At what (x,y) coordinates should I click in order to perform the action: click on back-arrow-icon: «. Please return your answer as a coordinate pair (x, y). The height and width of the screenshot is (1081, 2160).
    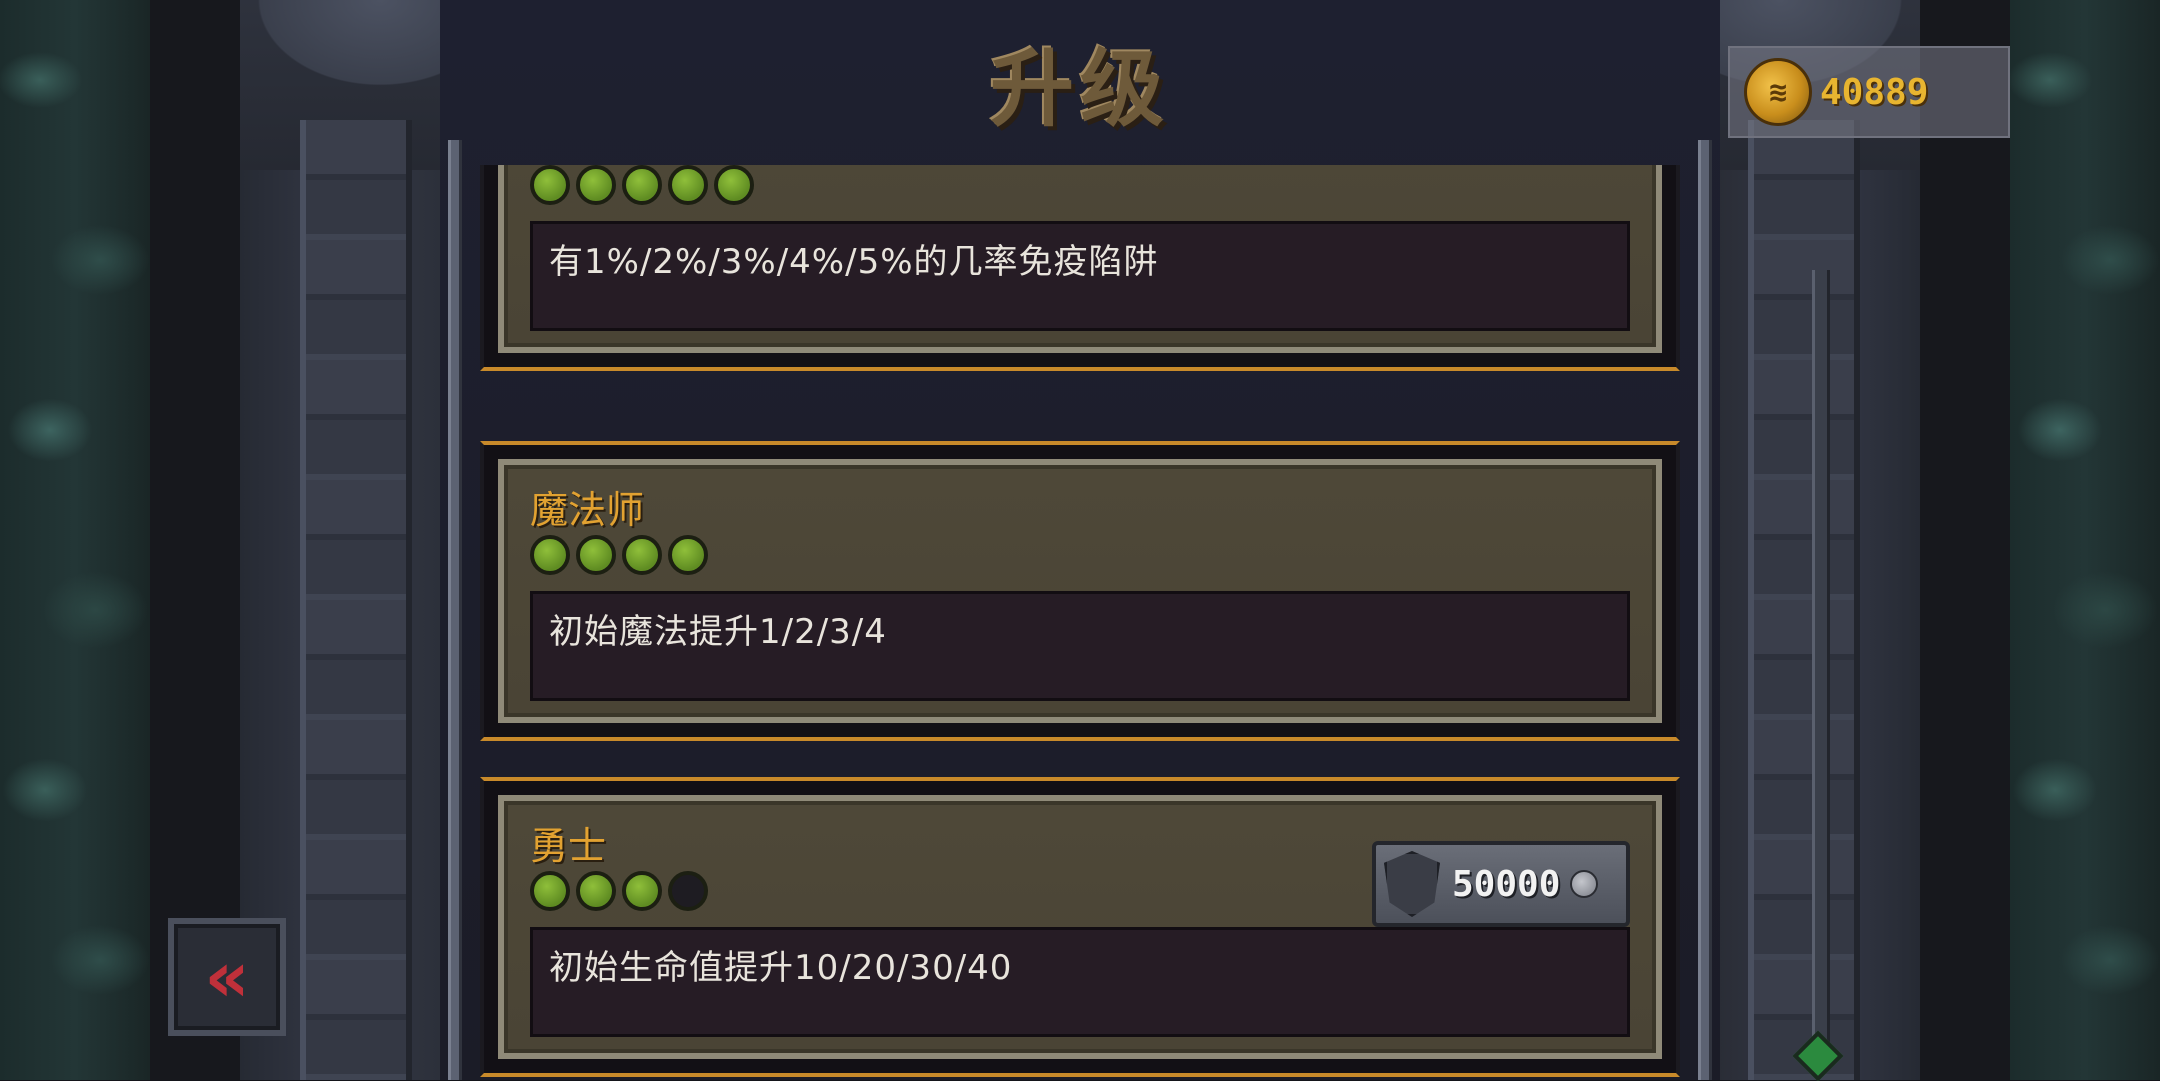
    Looking at the image, I should click on (227, 977).